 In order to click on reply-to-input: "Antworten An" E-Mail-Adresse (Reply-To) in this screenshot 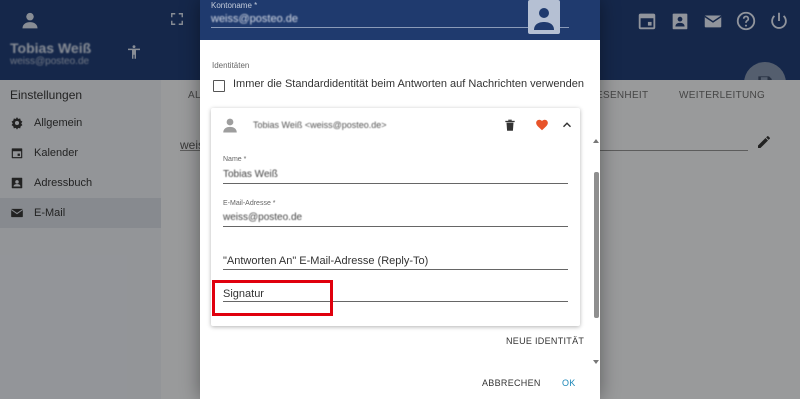, I will do `click(325, 261)`.